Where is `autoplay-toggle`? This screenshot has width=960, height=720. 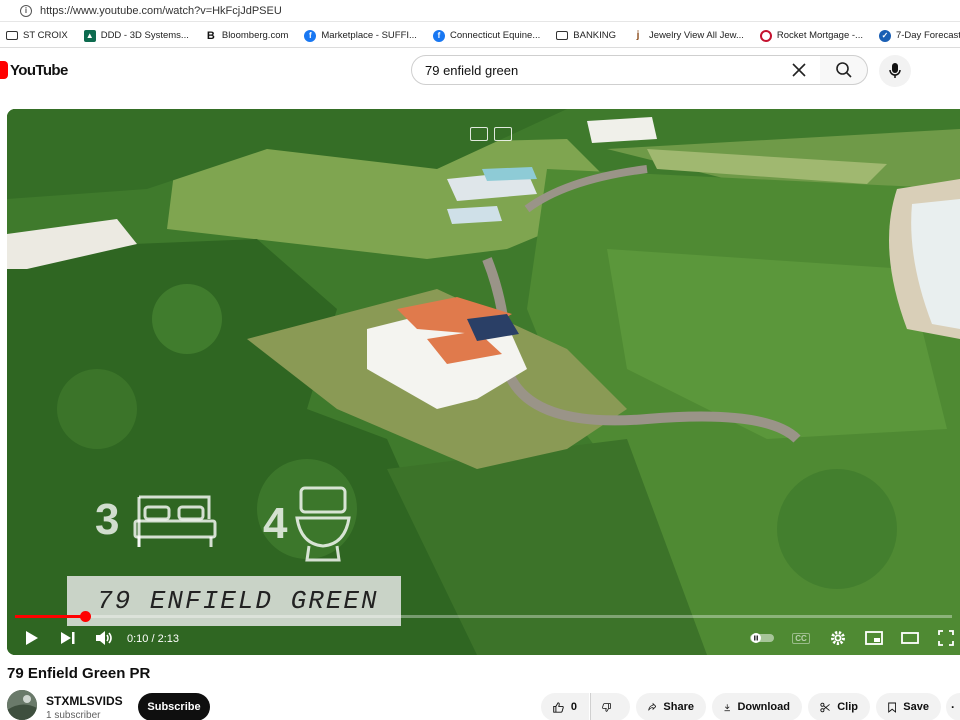
autoplay-toggle is located at coordinates (762, 638).